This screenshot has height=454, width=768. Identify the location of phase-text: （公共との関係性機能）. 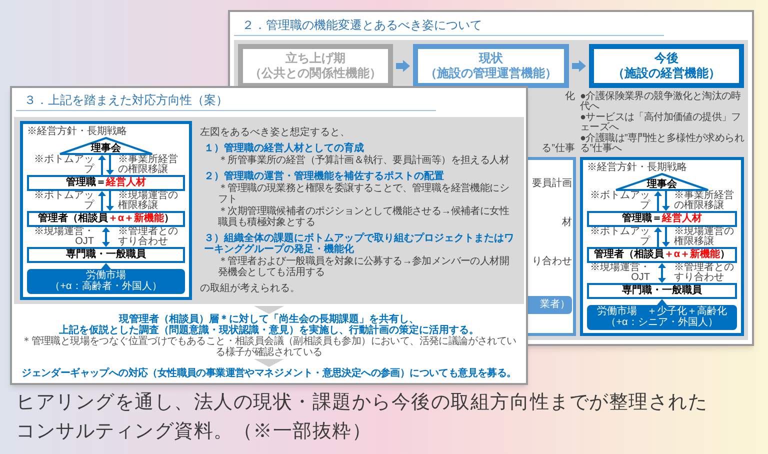
(316, 73).